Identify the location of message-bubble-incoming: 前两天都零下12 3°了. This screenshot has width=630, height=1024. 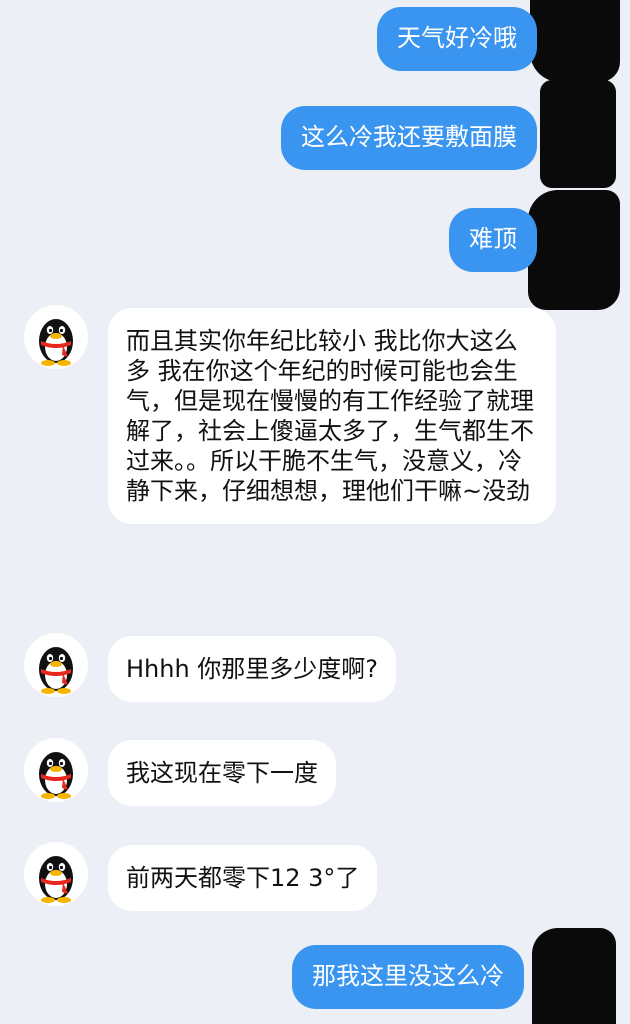
(243, 878).